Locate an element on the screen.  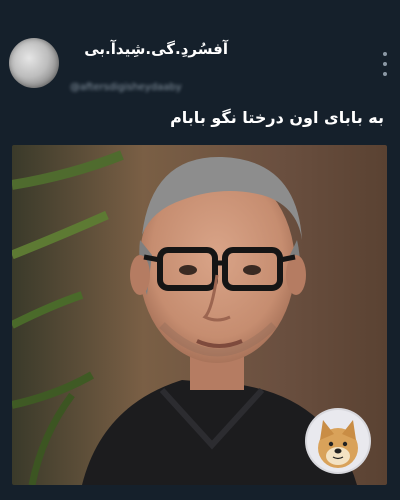
tweet-text: به بابای اون درختا نگو بابام is located at coordinates (277, 117).